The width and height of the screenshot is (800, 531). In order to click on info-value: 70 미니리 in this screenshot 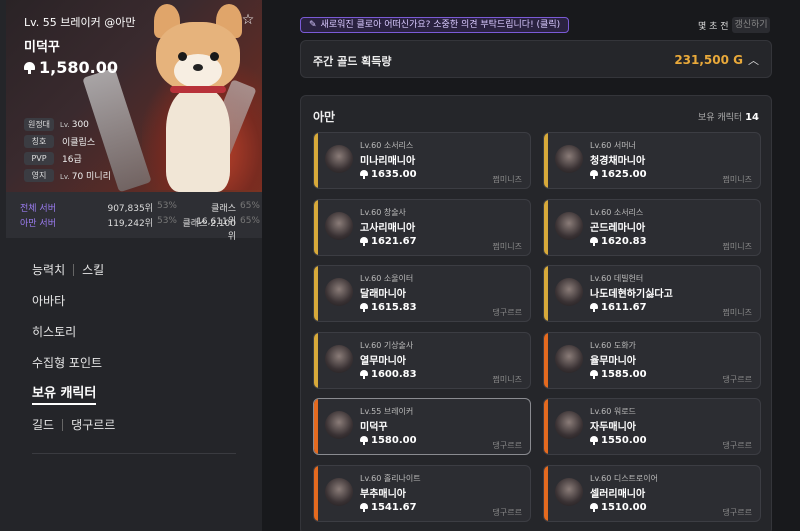, I will do `click(91, 177)`.